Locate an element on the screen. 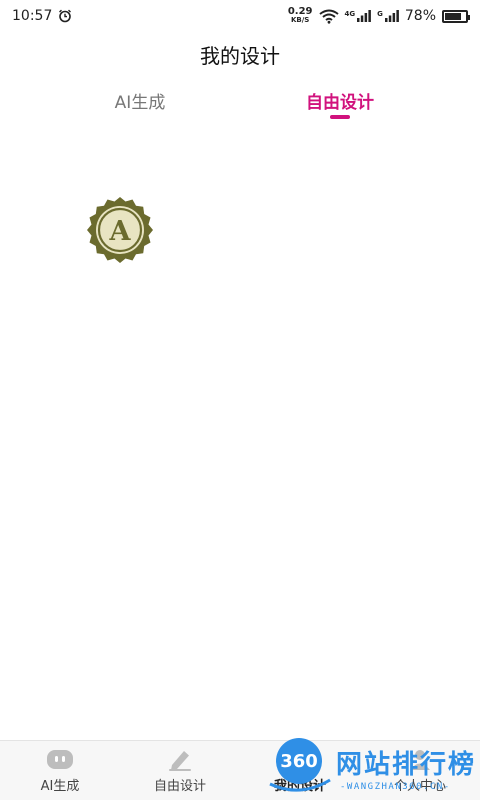  nav-ai-generate-label: AI生成 is located at coordinates (60, 786).